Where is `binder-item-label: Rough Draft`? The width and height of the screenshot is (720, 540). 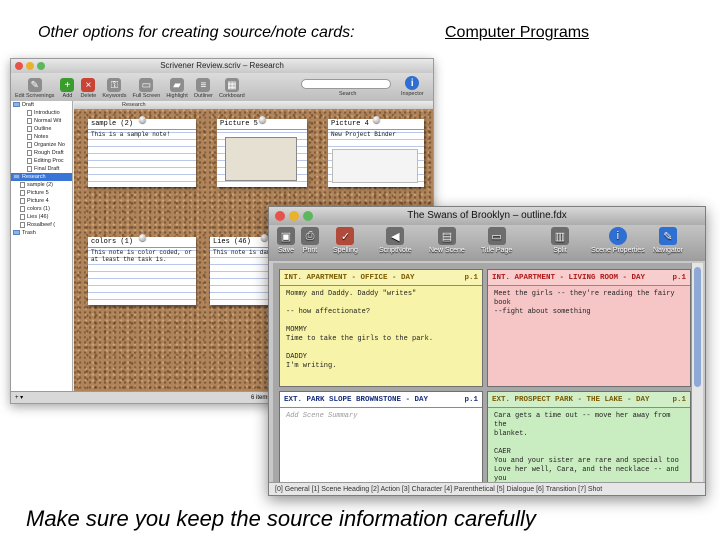
binder-item-label: Rough Draft is located at coordinates (49, 153).